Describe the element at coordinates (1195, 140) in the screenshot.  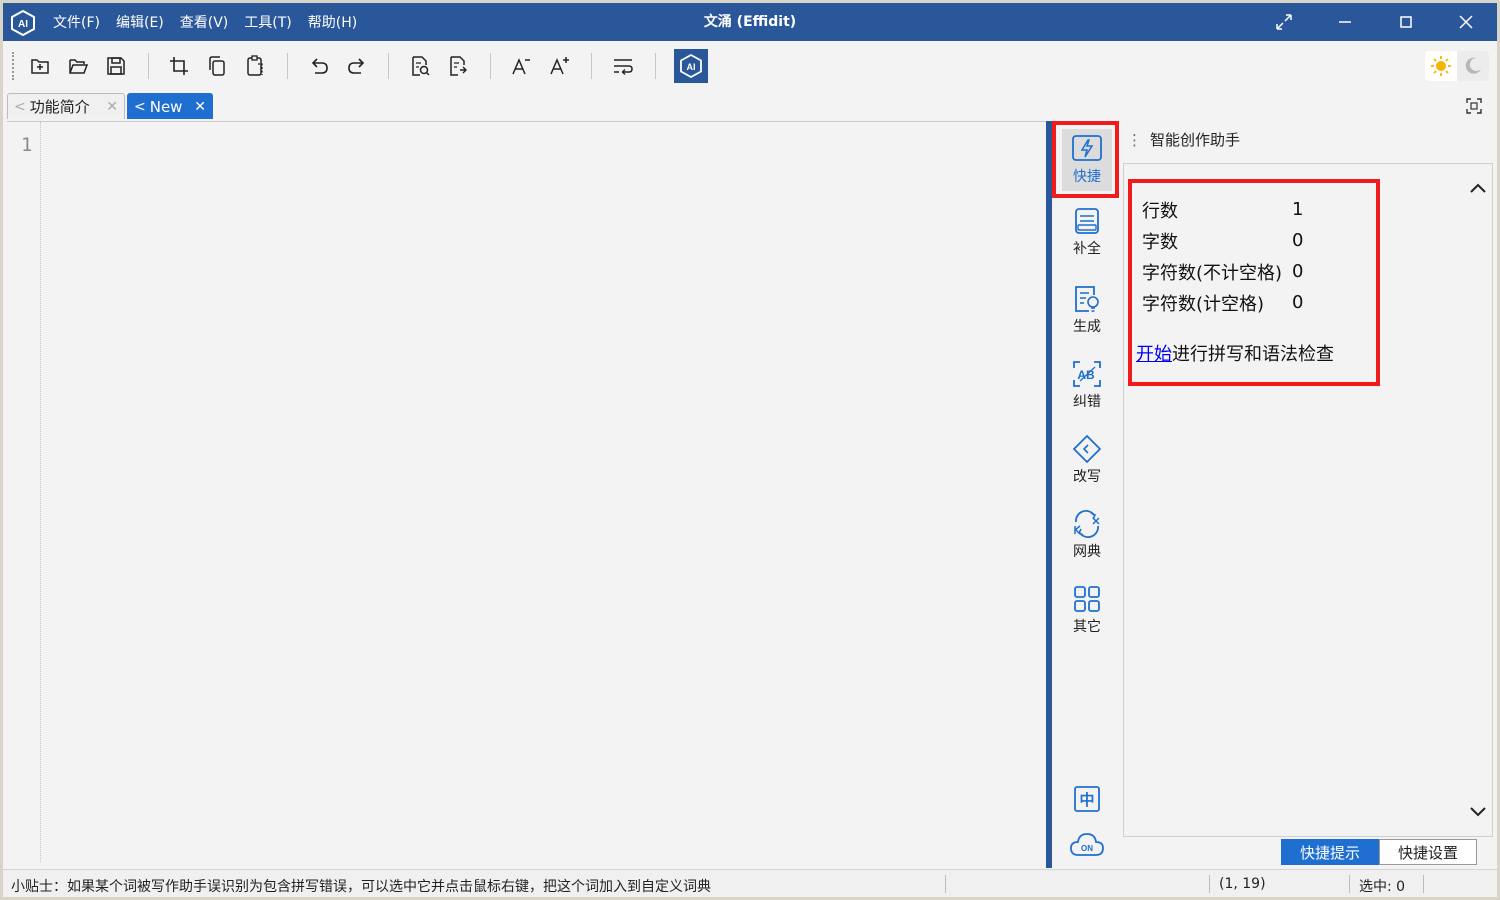
I see `assistant-title-text: 智能创作助手` at that location.